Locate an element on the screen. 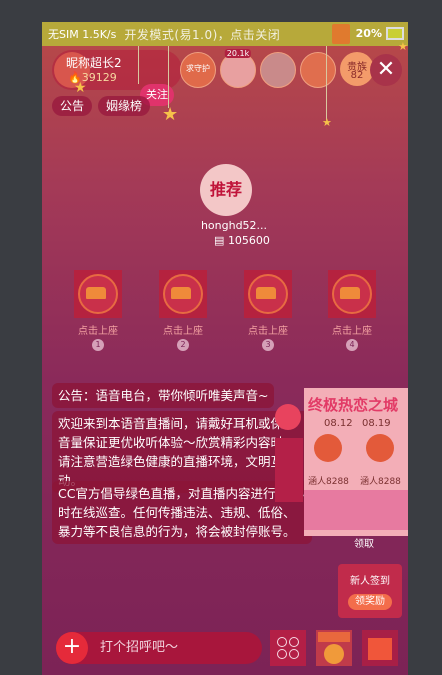  anchor-name: 昵称超长2 is located at coordinates (94, 63).